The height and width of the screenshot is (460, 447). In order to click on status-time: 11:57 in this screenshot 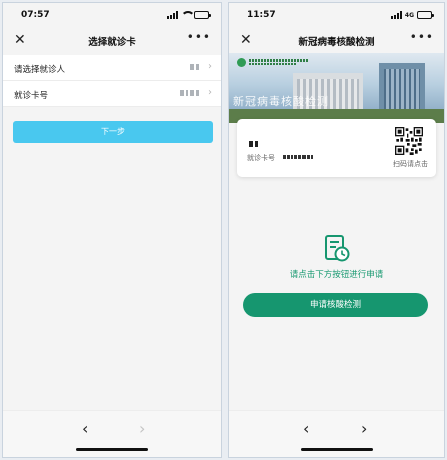, I will do `click(261, 15)`.